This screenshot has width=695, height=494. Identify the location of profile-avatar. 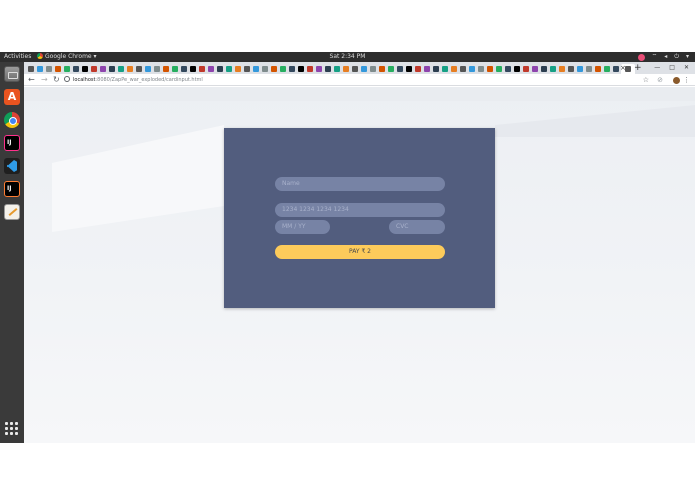
(676, 80).